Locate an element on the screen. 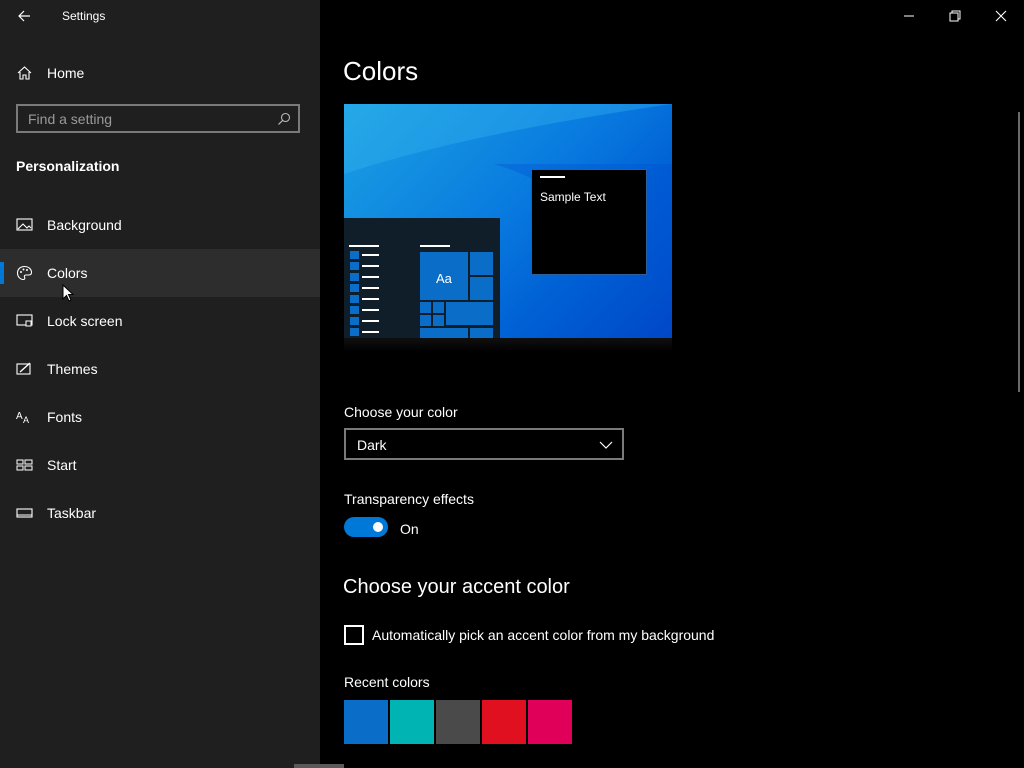 The width and height of the screenshot is (1024, 768). sidebar-item-label: Background is located at coordinates (84, 225).